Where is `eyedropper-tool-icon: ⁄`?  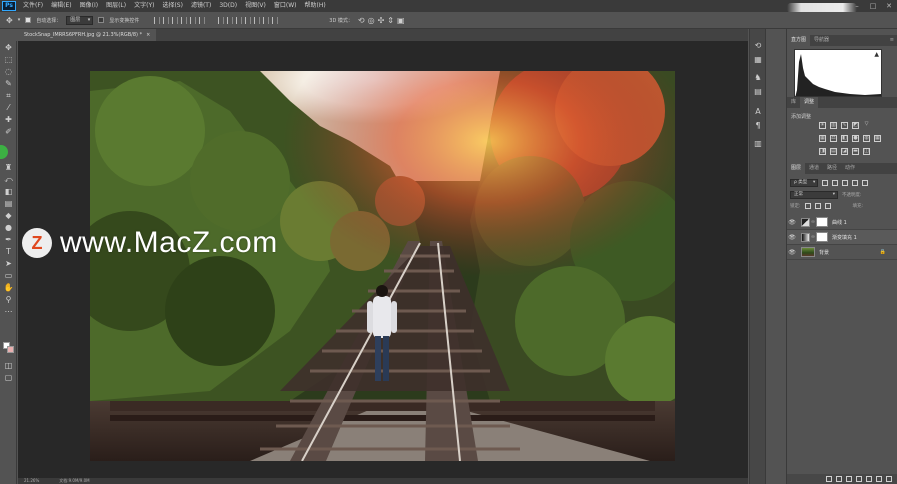
eyedropper-tool-icon: ⁄ is located at coordinates (8, 108).